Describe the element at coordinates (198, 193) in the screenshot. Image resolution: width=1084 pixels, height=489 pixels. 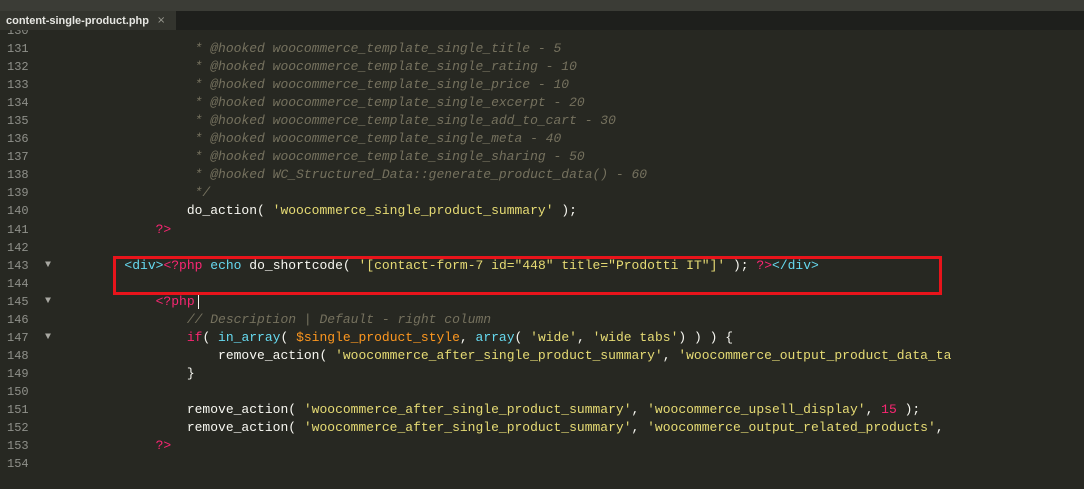
I see `code-token: */` at that location.